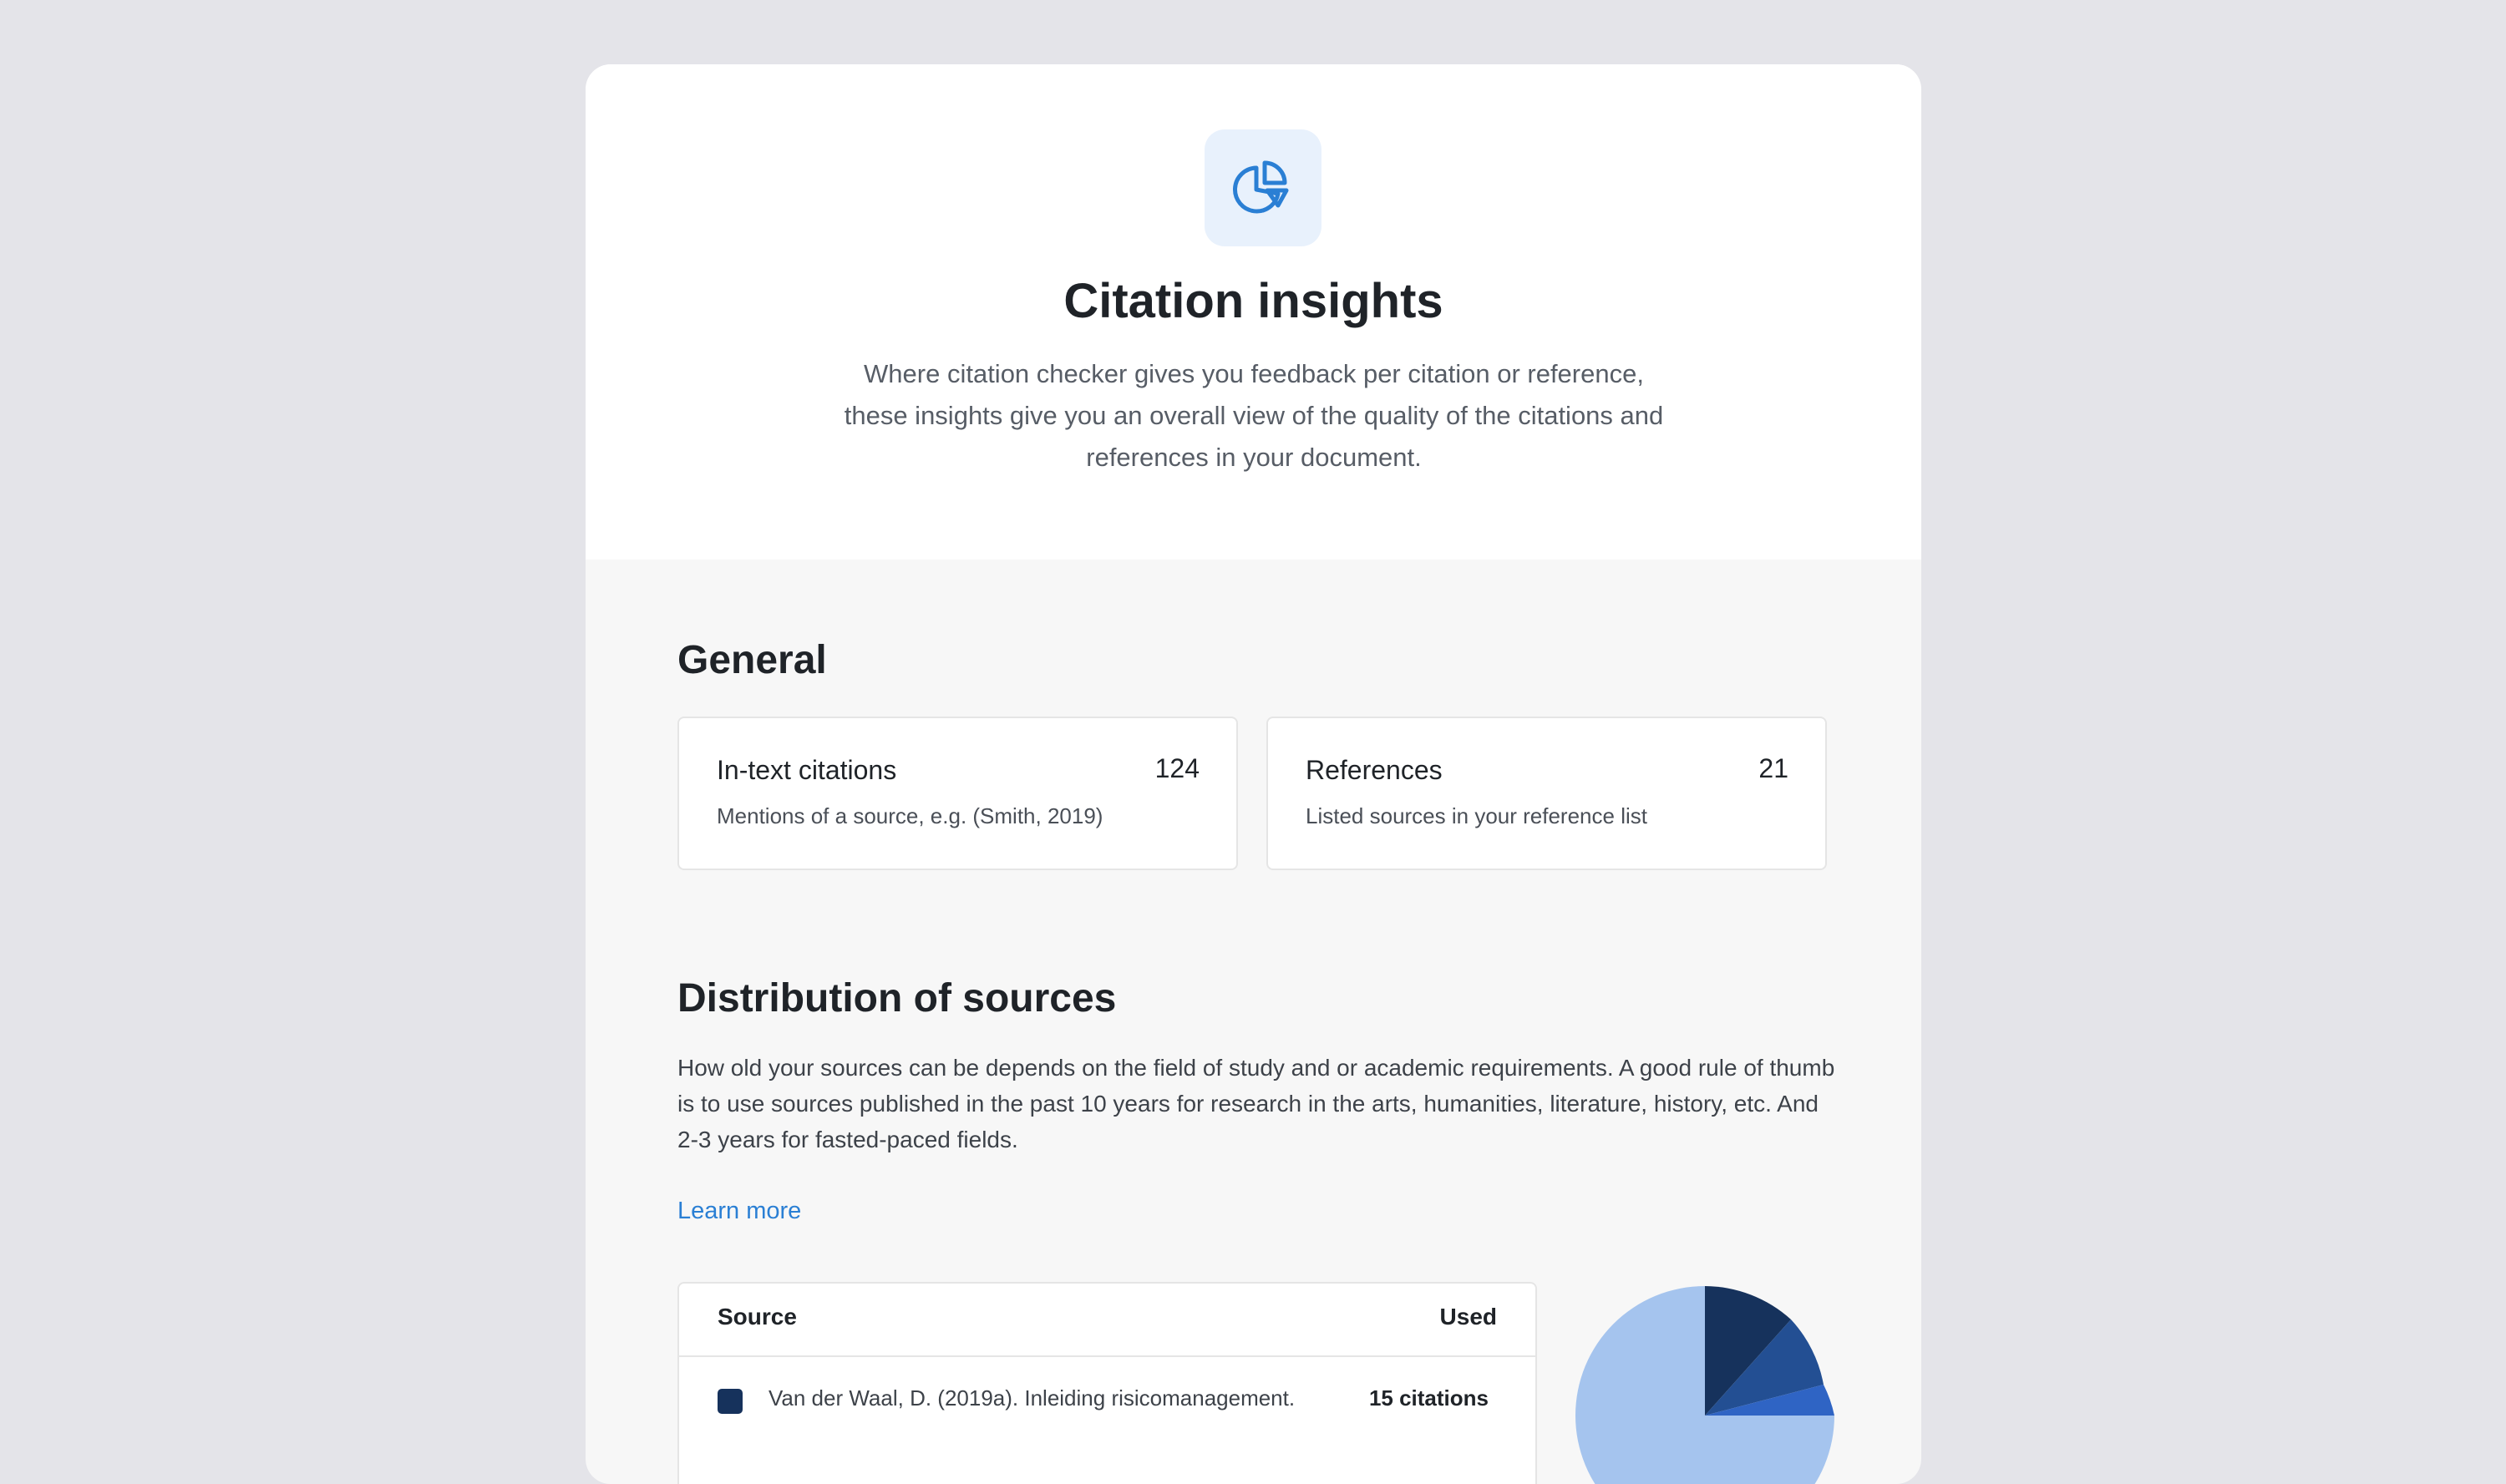 The width and height of the screenshot is (2506, 1484). What do you see at coordinates (1253, 301) in the screenshot?
I see `page-title: Citation insights` at bounding box center [1253, 301].